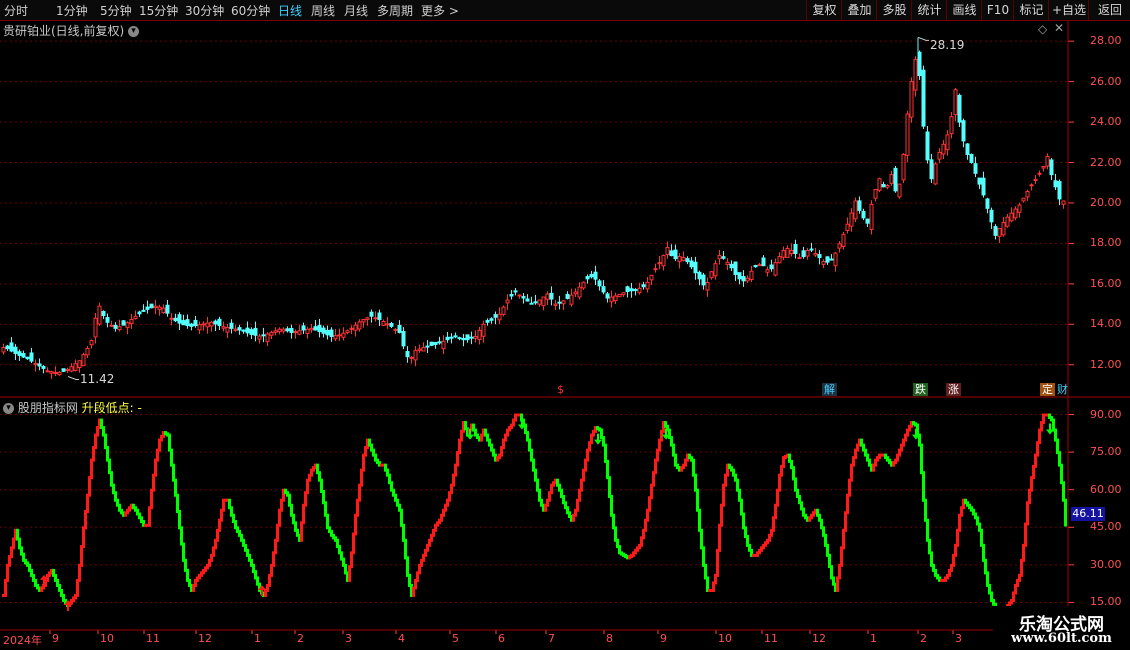  Describe the element at coordinates (348, 638) in the screenshot. I see `x-axis-label: 3` at that location.